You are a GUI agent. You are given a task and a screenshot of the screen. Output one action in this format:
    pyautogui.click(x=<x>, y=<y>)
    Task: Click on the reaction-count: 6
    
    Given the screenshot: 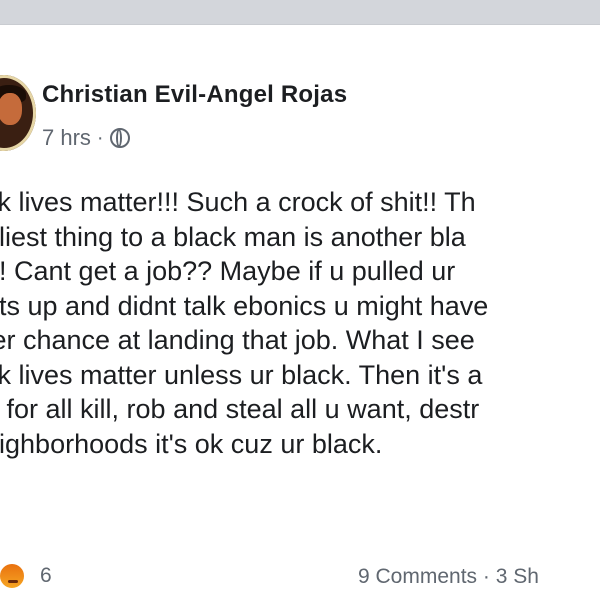 What is the action you would take?
    pyautogui.click(x=46, y=575)
    